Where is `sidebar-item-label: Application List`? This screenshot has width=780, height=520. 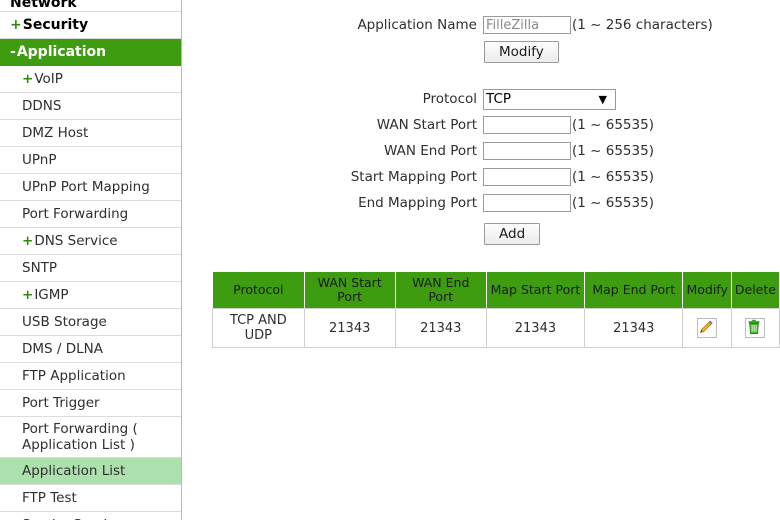
sidebar-item-label: Application List is located at coordinates (74, 471).